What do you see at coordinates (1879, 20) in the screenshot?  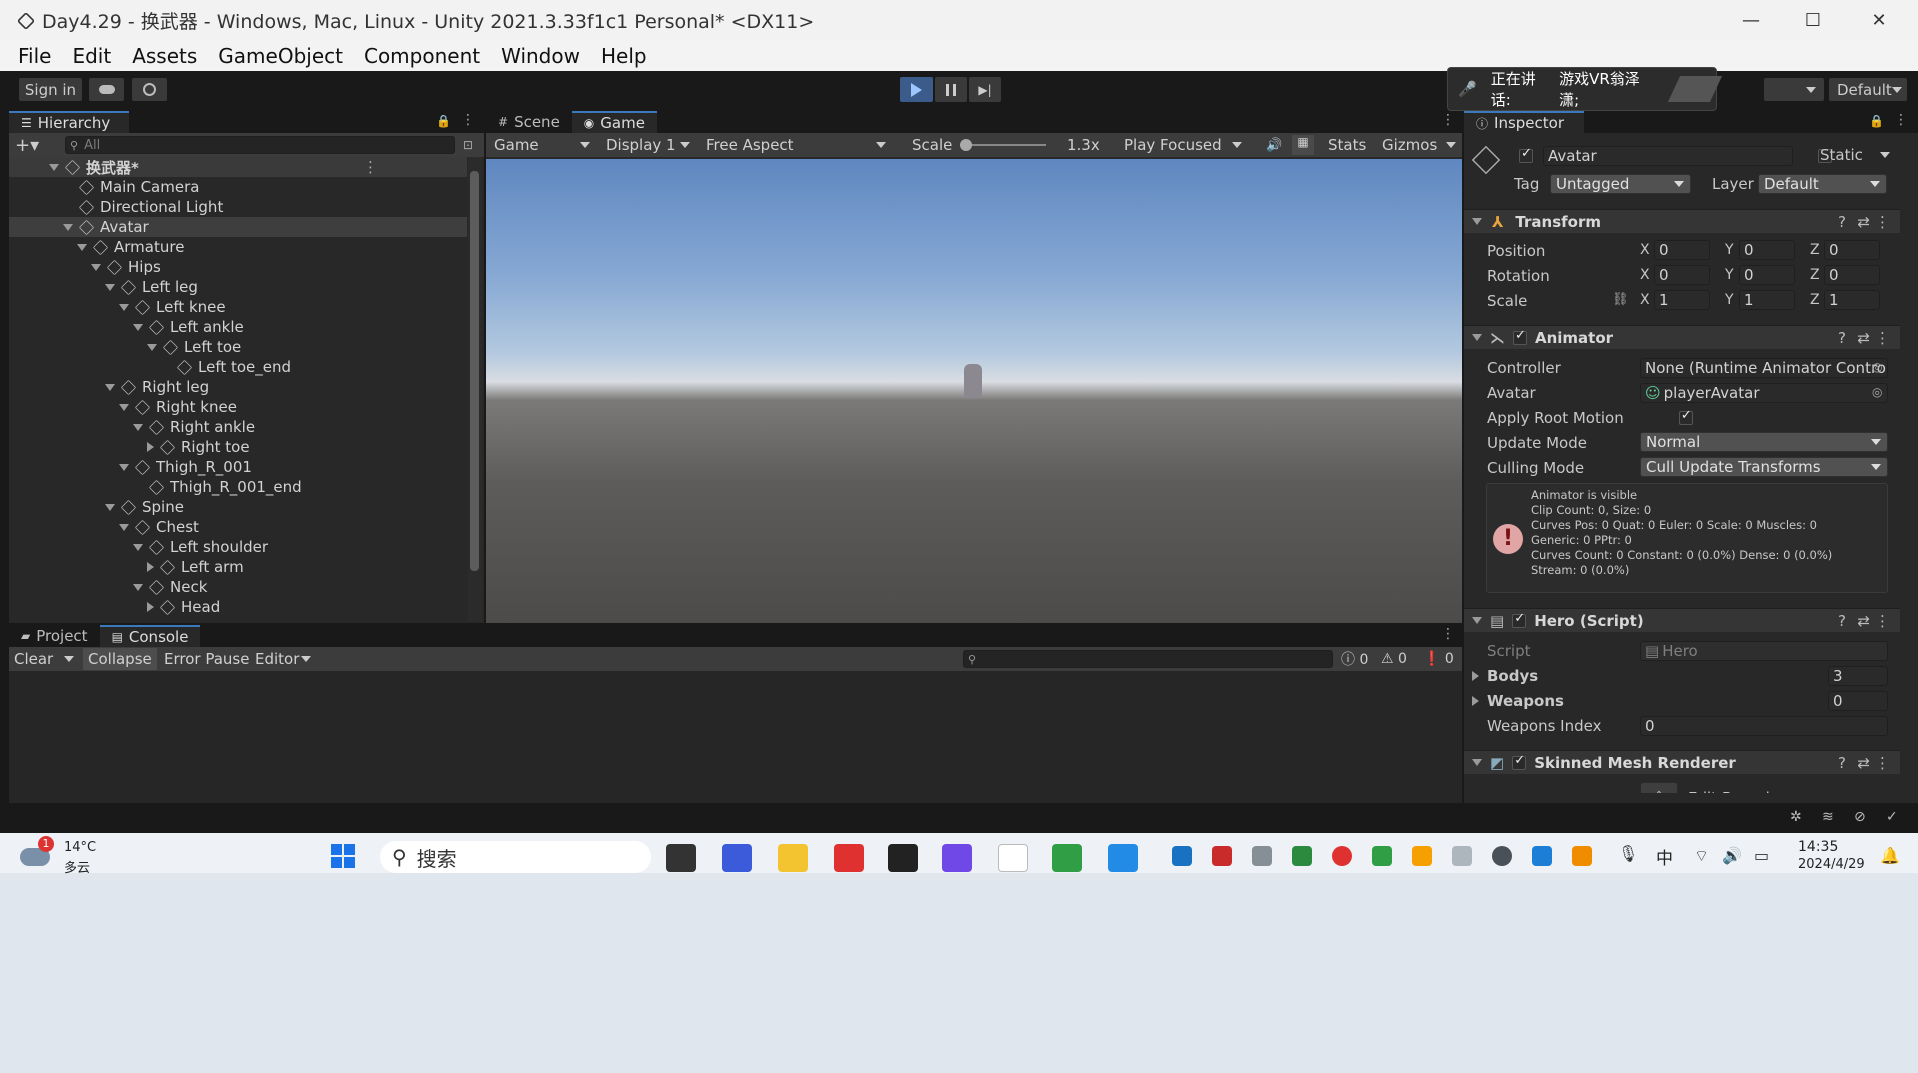 I see `close-button: ✕` at bounding box center [1879, 20].